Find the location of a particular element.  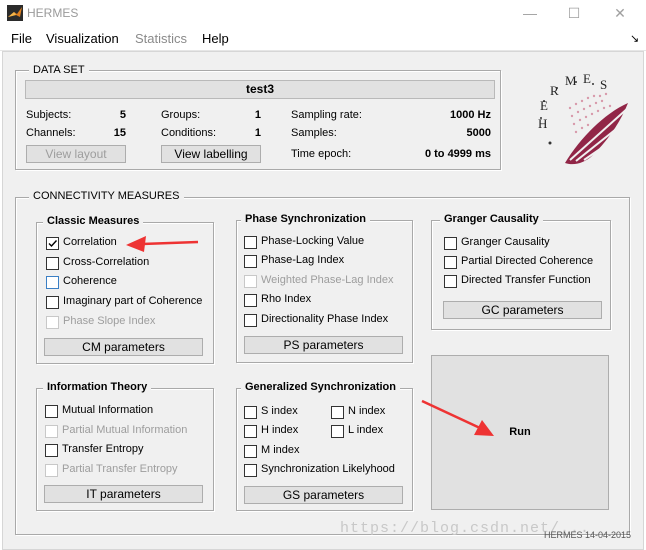

annotation-arrow-icon is located at coordinates (457, 417).